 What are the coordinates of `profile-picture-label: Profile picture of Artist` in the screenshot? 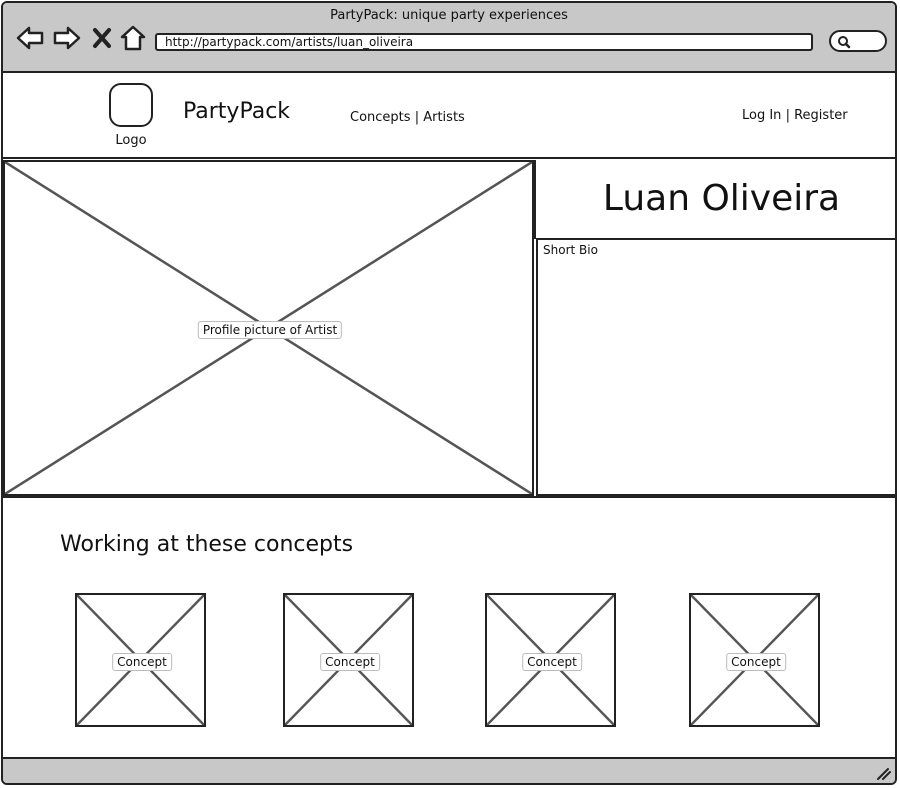 It's located at (270, 330).